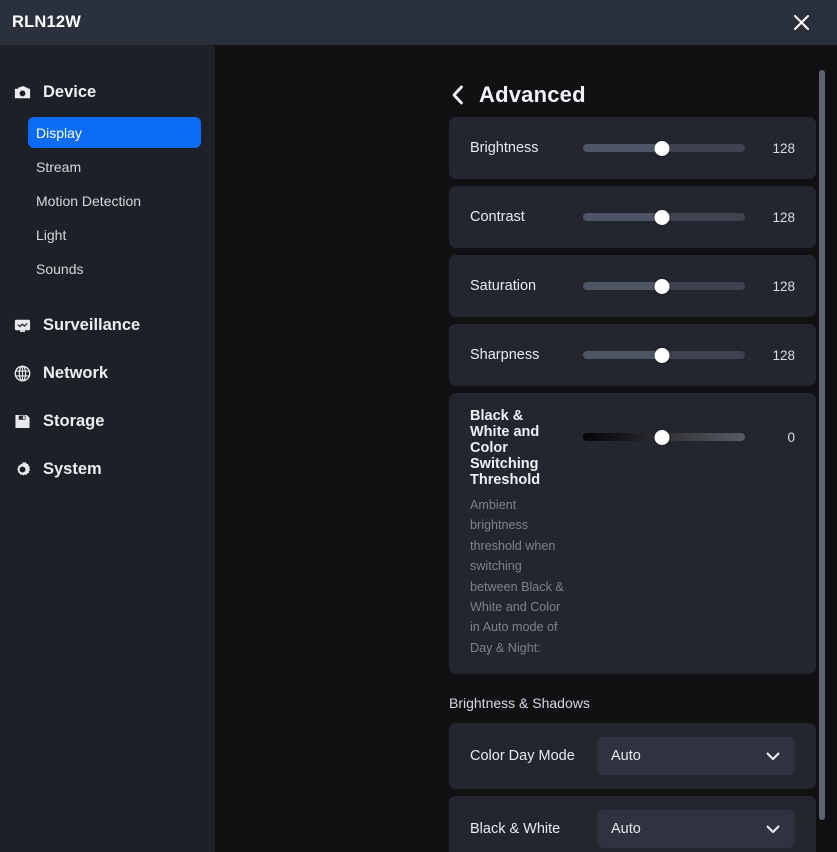 This screenshot has width=837, height=852. What do you see at coordinates (22, 469) in the screenshot?
I see `gear-icon` at bounding box center [22, 469].